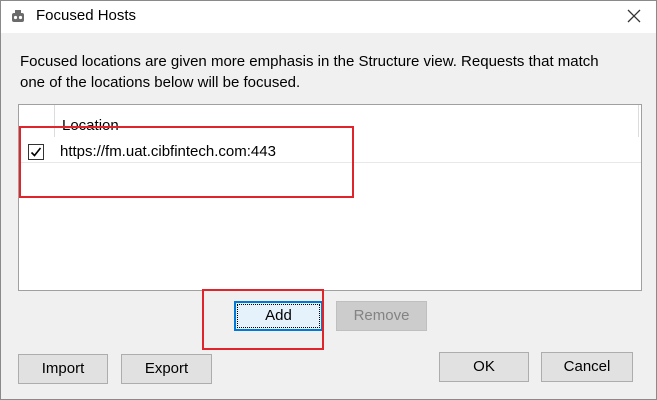 The width and height of the screenshot is (657, 400). I want to click on app-icon, so click(18, 16).